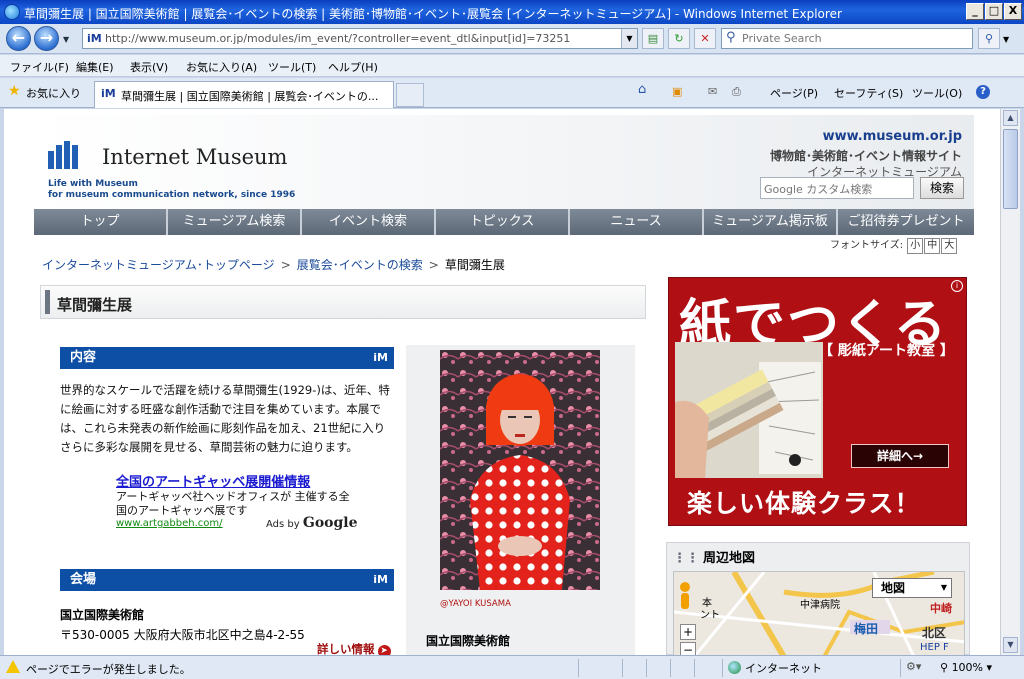 Image resolution: width=1024 pixels, height=679 pixels. Describe the element at coordinates (221, 67) in the screenshot. I see `menu-favorites: お気に入り(A)` at that location.